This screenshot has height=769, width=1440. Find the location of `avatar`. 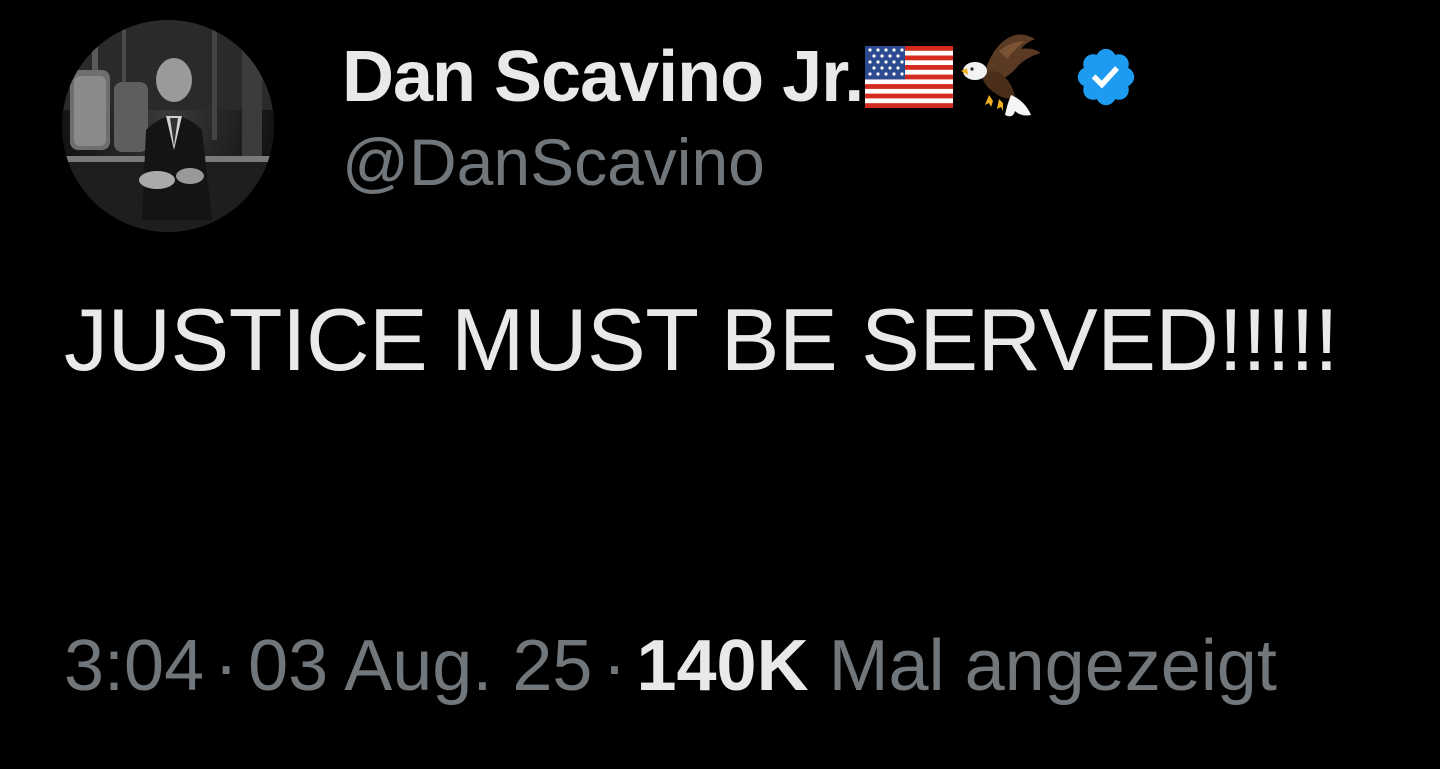

avatar is located at coordinates (168, 126).